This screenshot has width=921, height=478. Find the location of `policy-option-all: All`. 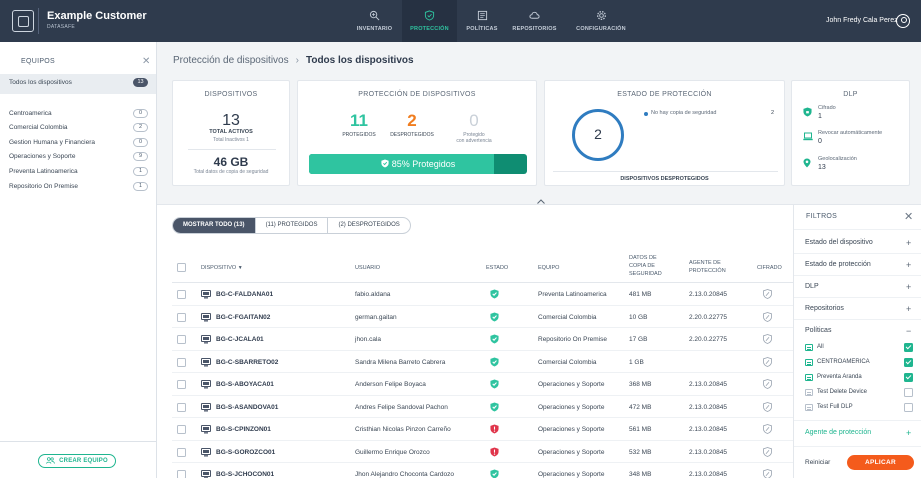

policy-option-all: All is located at coordinates (860, 348).